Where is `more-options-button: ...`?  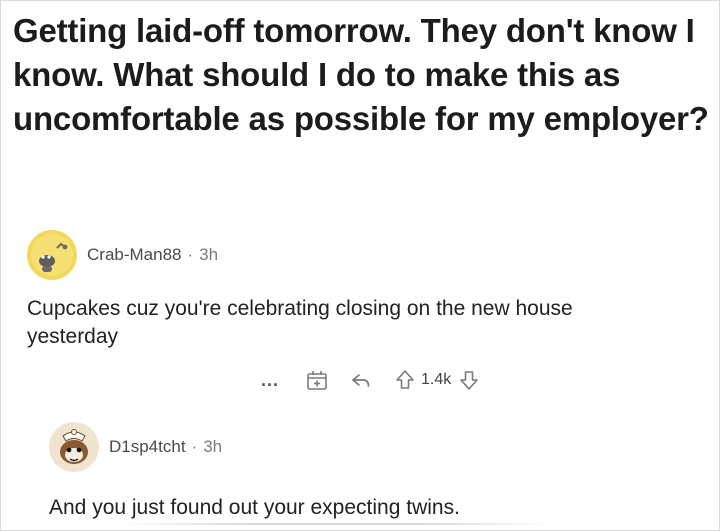 more-options-button: ... is located at coordinates (270, 380).